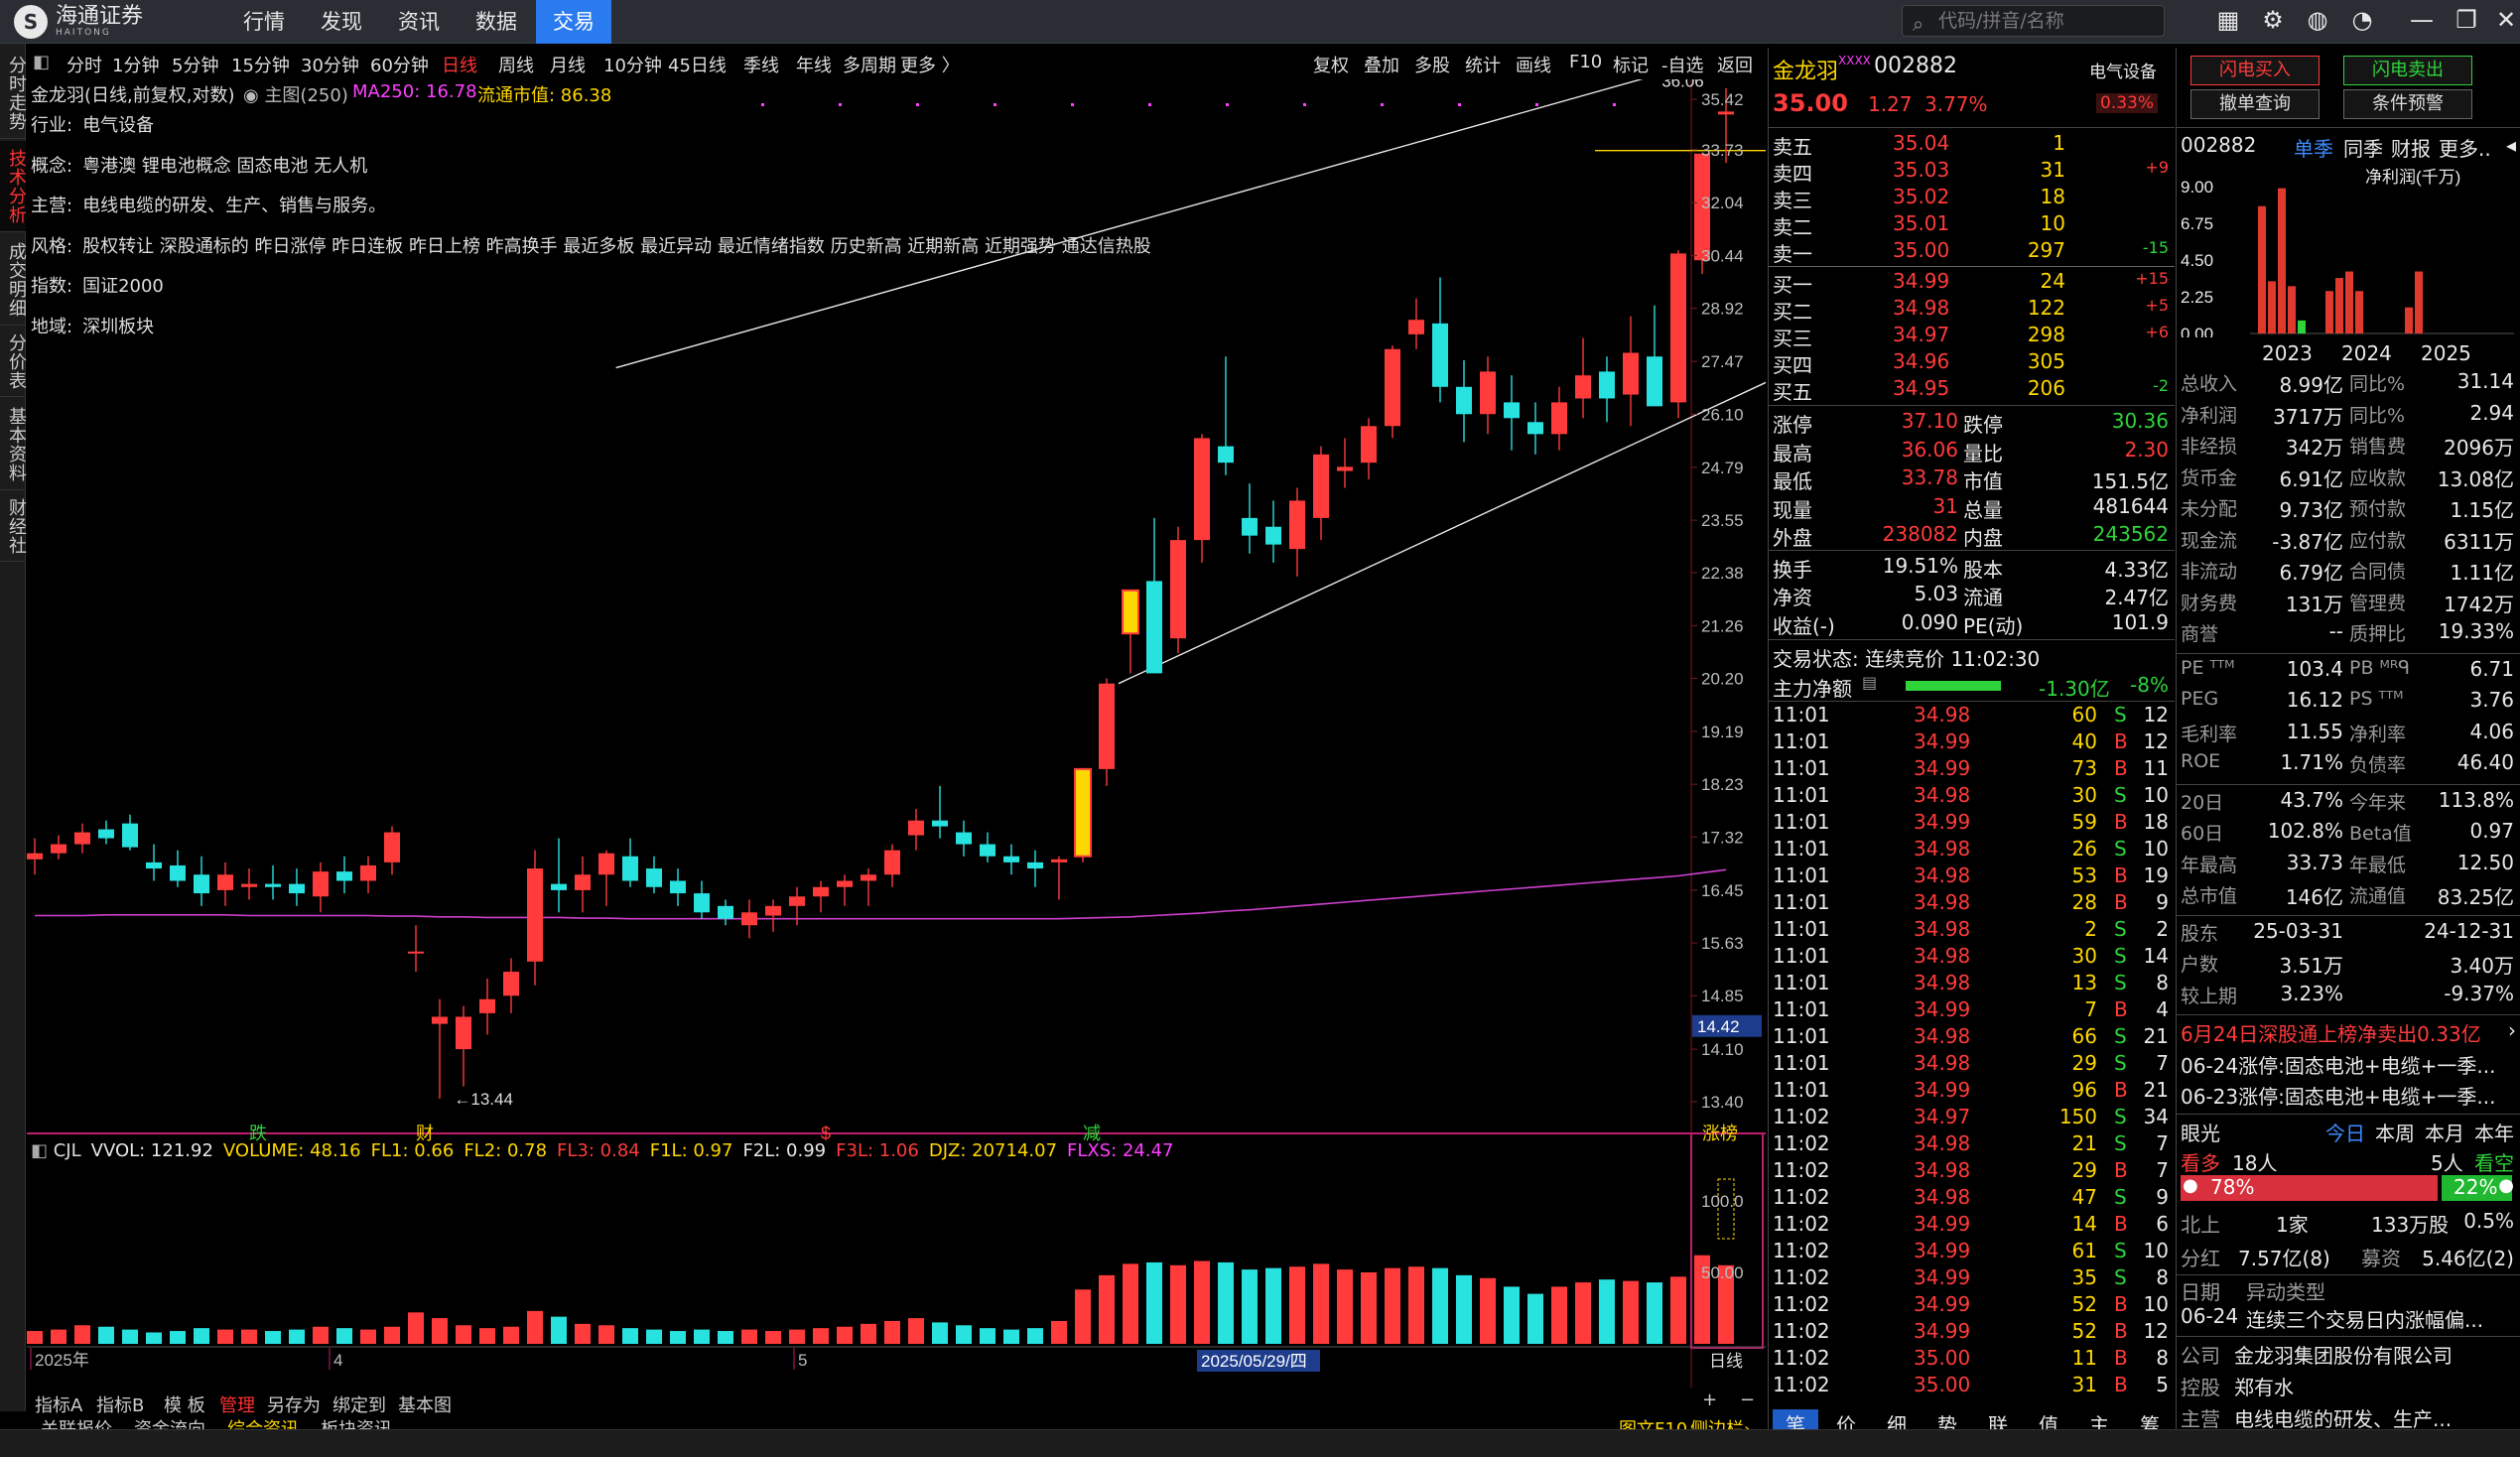 This screenshot has height=1457, width=2520. I want to click on indicator-tab-3: 管理, so click(237, 1404).